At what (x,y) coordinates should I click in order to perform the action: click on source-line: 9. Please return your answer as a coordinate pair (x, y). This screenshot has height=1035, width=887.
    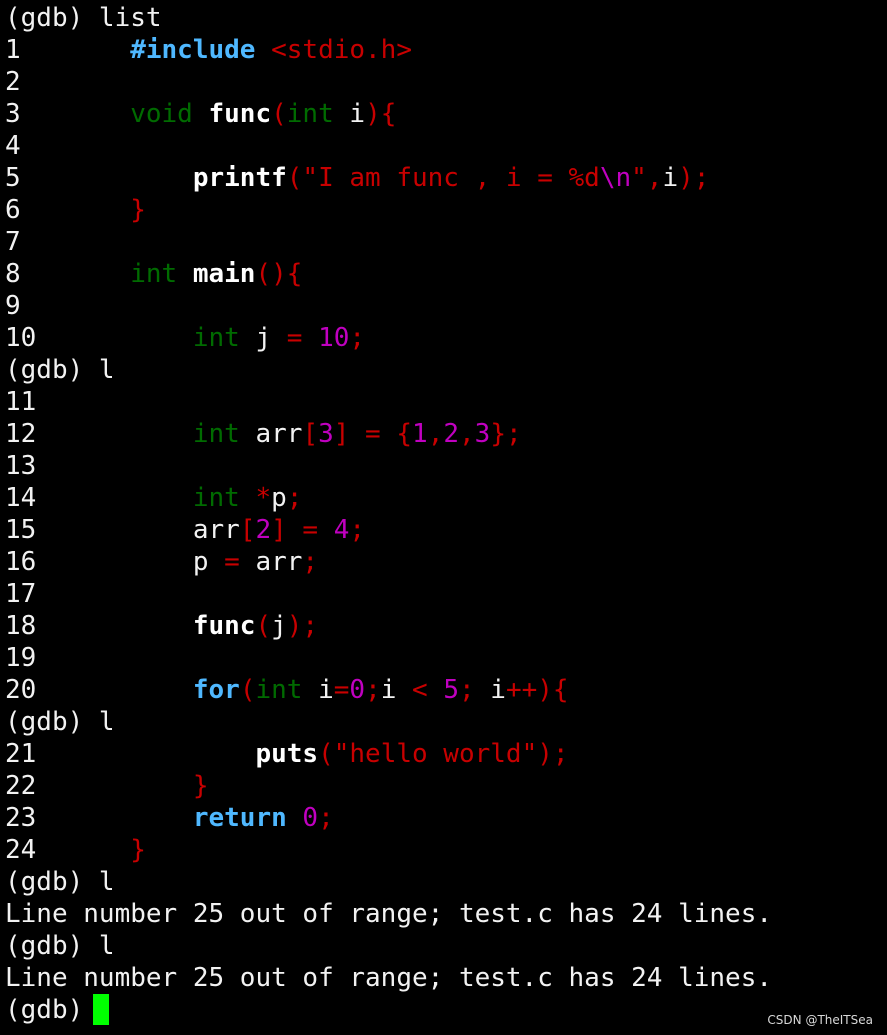
    Looking at the image, I should click on (388, 306).